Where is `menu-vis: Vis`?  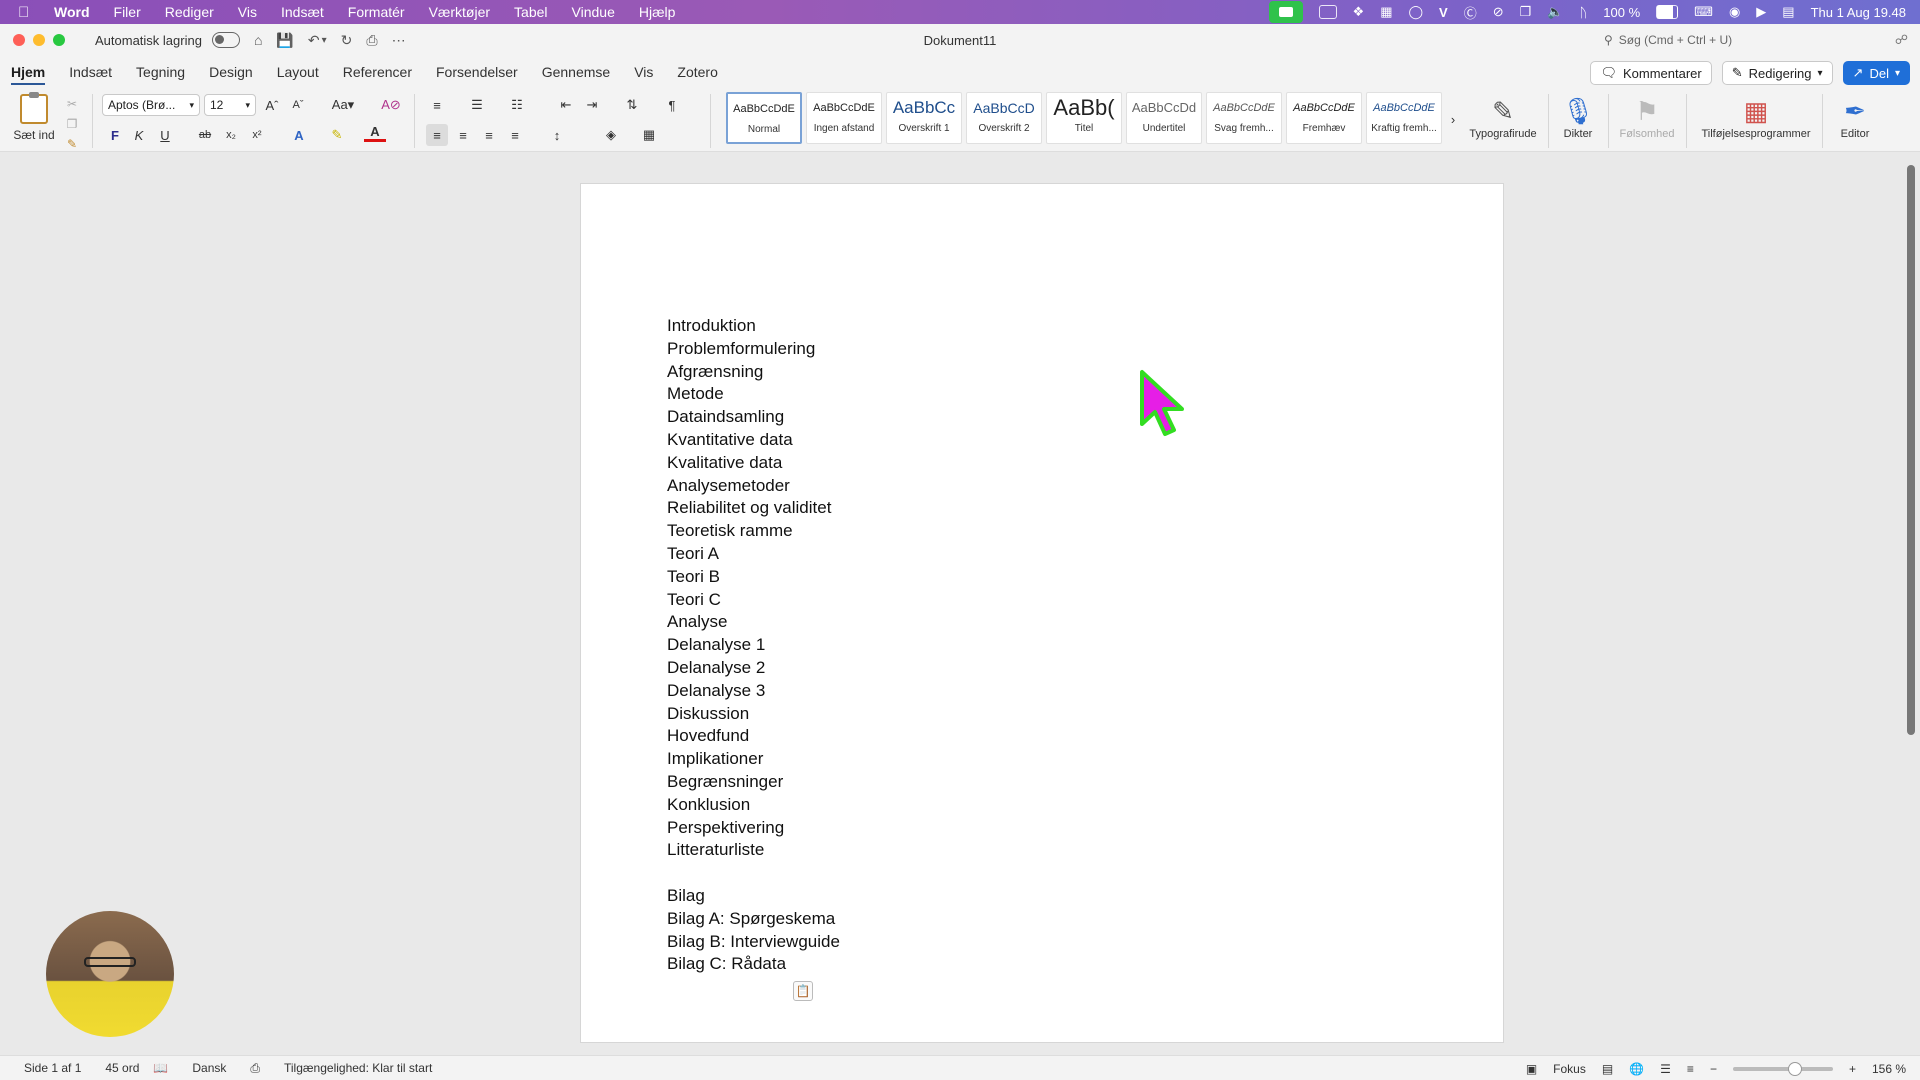
menu-vis: Vis is located at coordinates (247, 12).